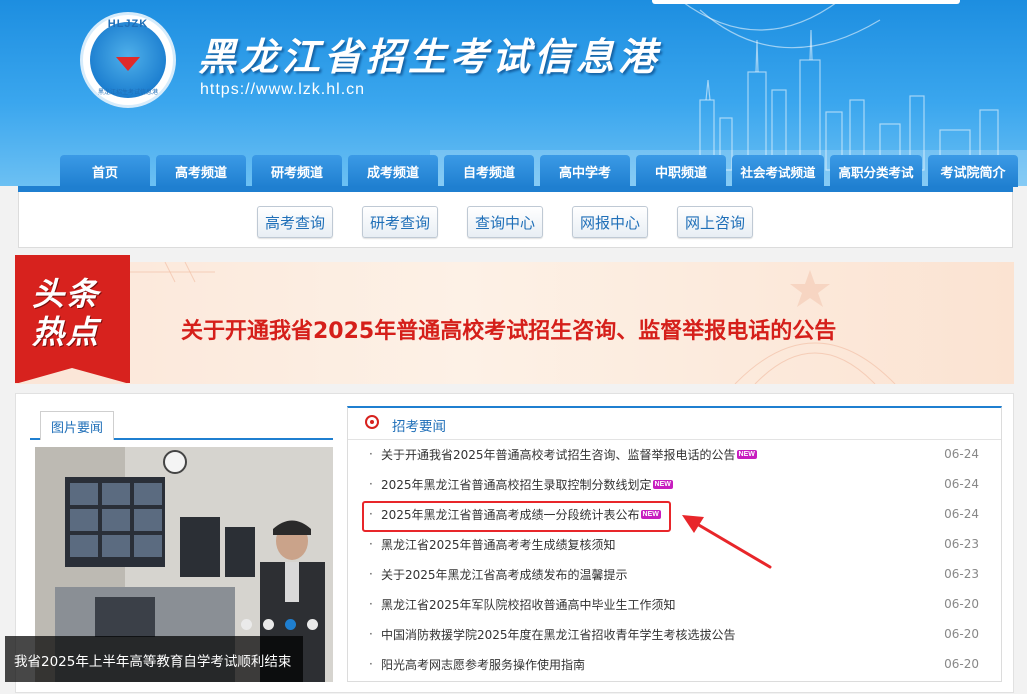 The width and height of the screenshot is (1027, 694). I want to click on nav-item-zikao: 自考频道, so click(489, 171).